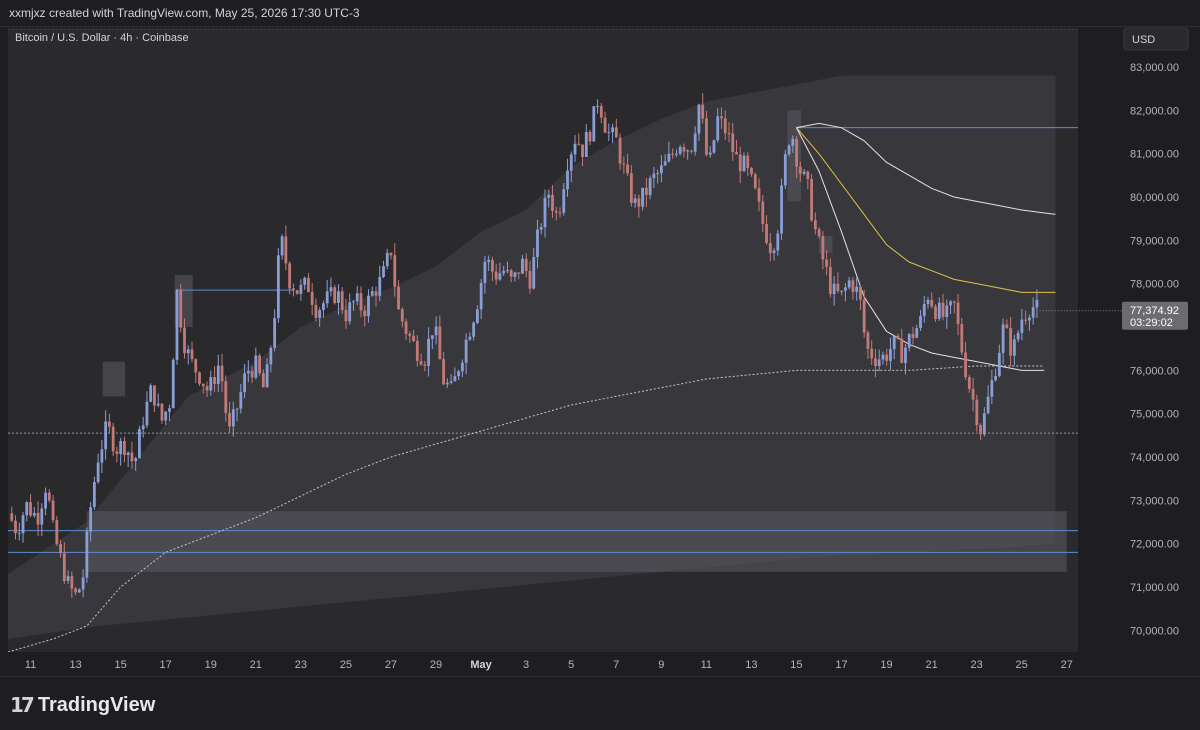 The image size is (1200, 730). I want to click on time-tick-label: 19, so click(886, 665).